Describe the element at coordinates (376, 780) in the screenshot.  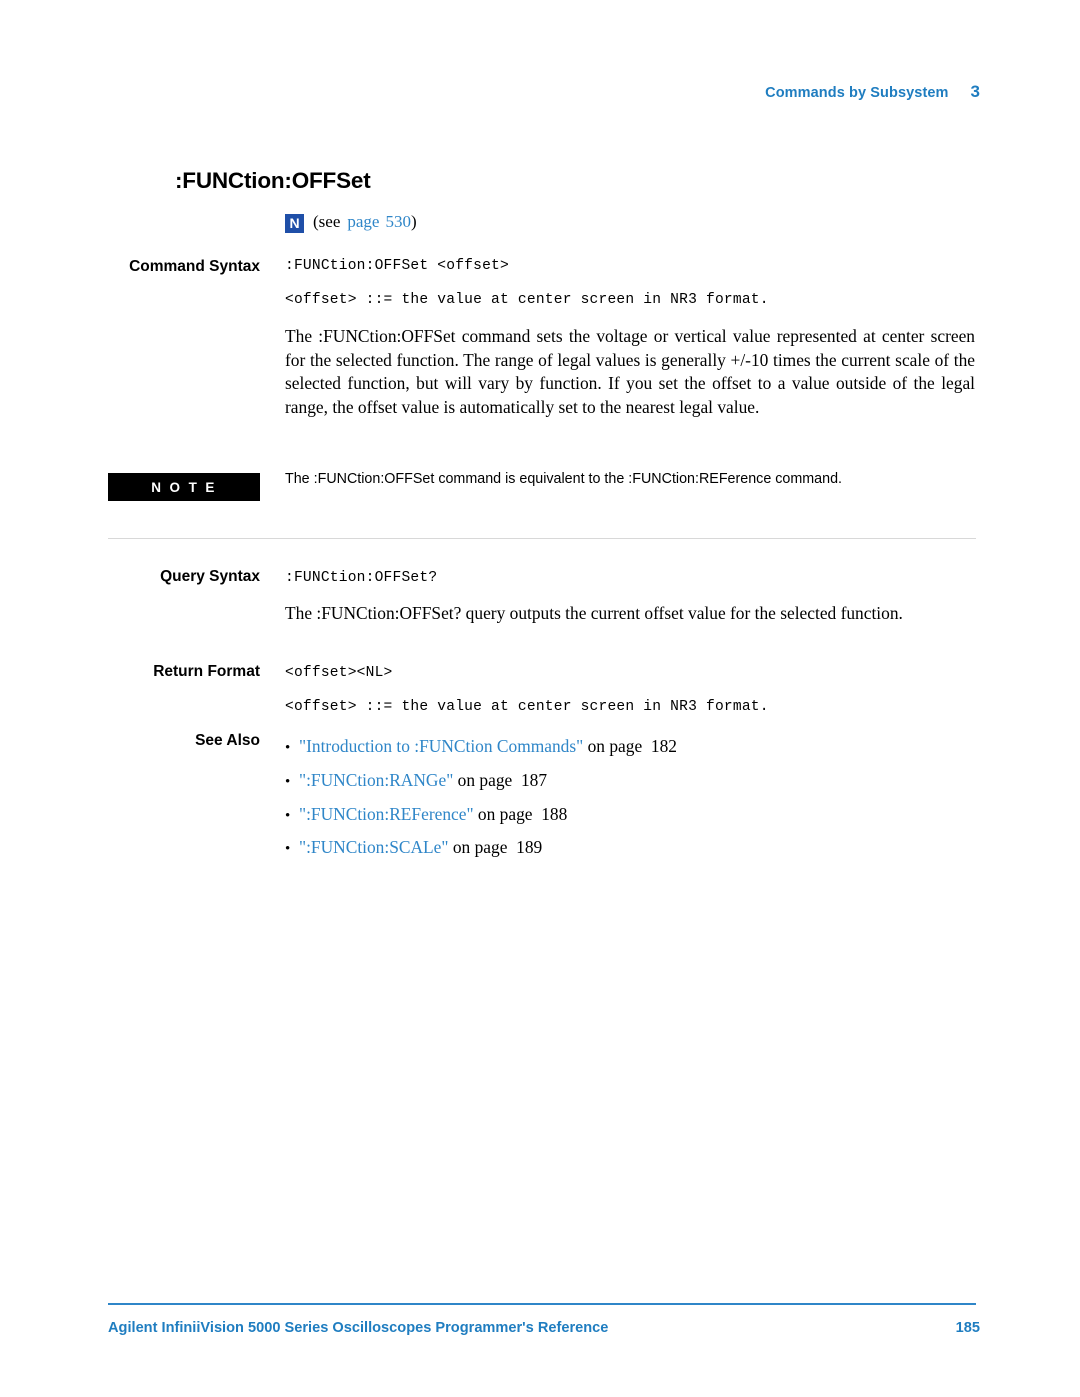
I see `see-also-link: ":FUNCtion:RANGe"` at that location.